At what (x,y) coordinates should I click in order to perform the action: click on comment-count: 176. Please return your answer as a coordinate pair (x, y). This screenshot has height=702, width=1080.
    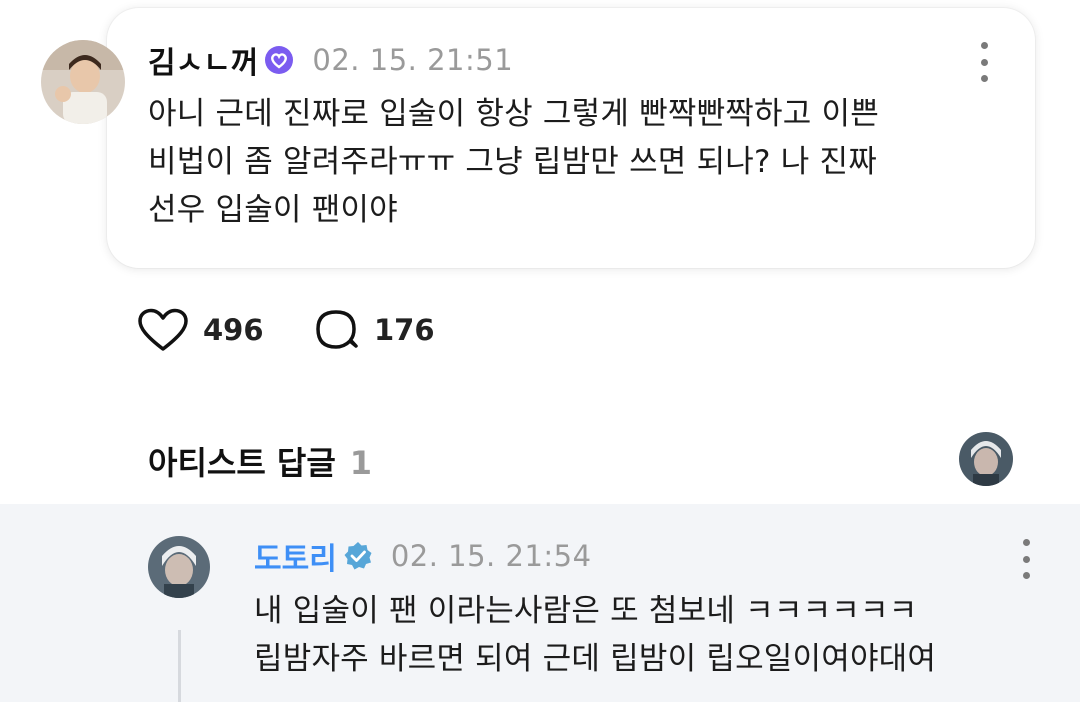
    Looking at the image, I should click on (404, 330).